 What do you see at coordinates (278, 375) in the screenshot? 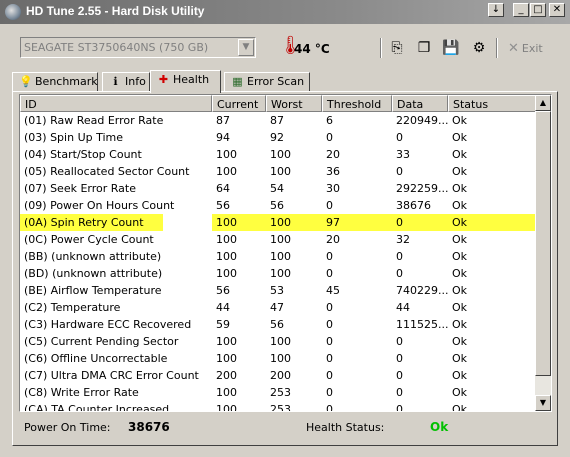
I see `table-row: (C7) Ultra DMA CRC Error Count 200 200 0 0 Ok` at bounding box center [278, 375].